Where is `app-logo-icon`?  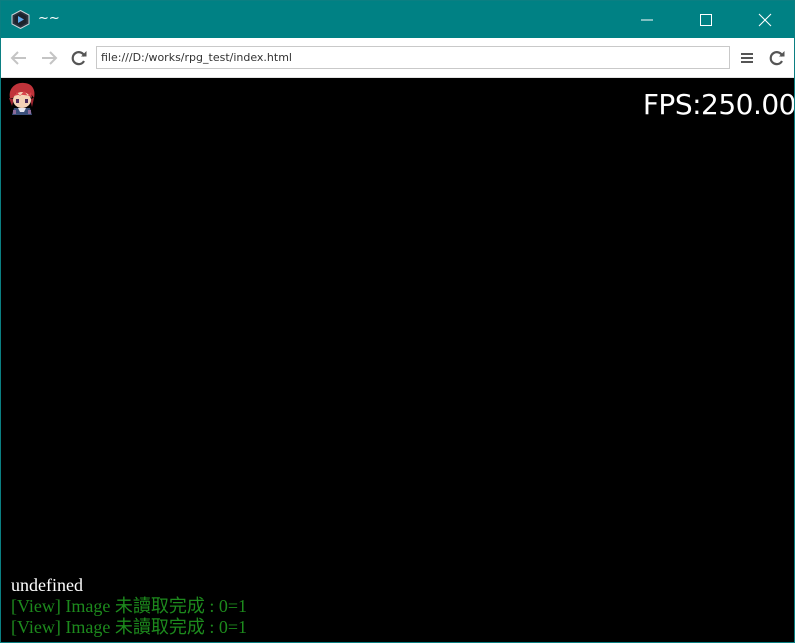 app-logo-icon is located at coordinates (20, 19).